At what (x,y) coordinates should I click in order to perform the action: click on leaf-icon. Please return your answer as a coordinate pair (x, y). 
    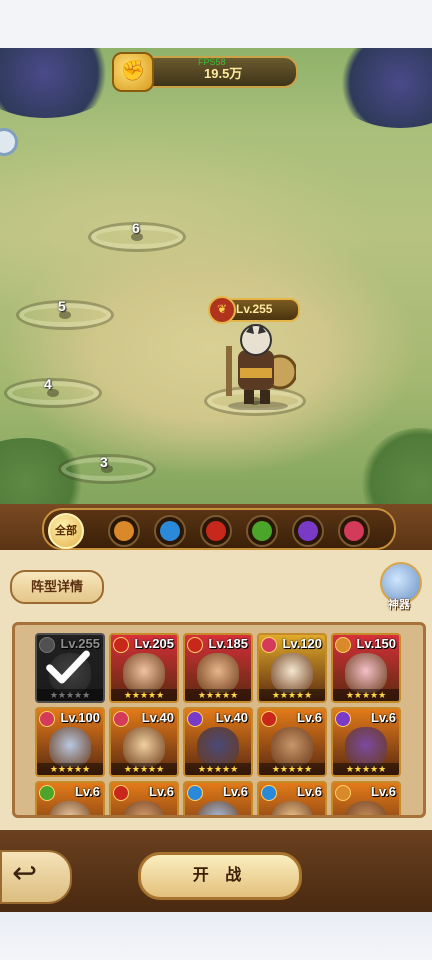
    Looking at the image, I should click on (262, 531).